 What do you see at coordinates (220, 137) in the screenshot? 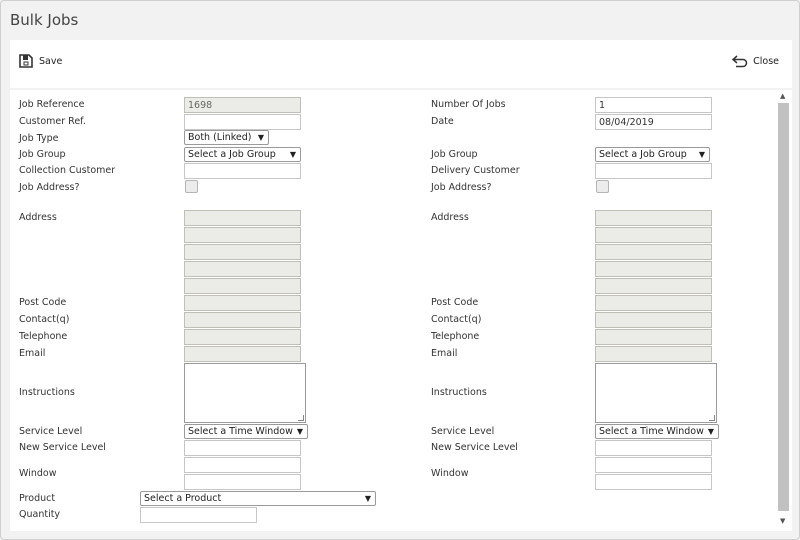
I see `job-type-value: Both (Linked)` at bounding box center [220, 137].